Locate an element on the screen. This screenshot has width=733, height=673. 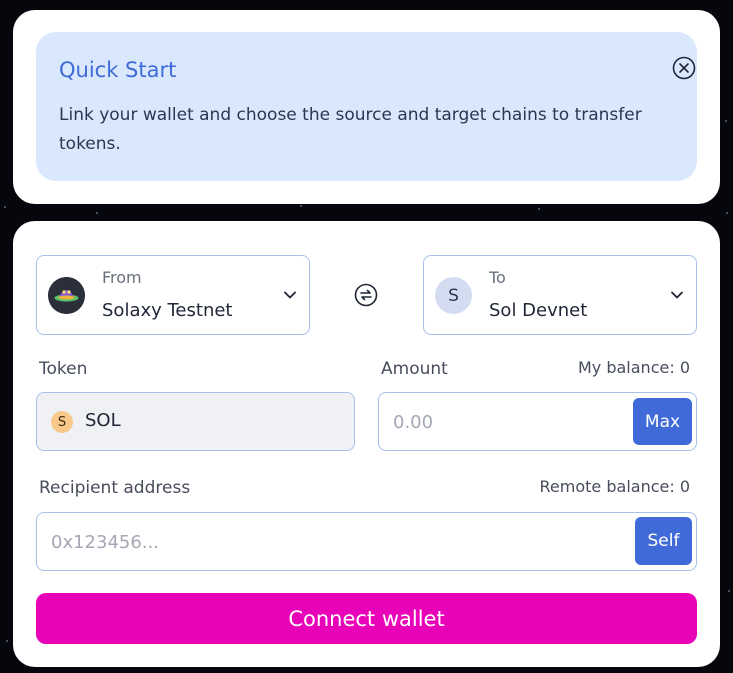
solaxy-logo-icon is located at coordinates (66, 295).